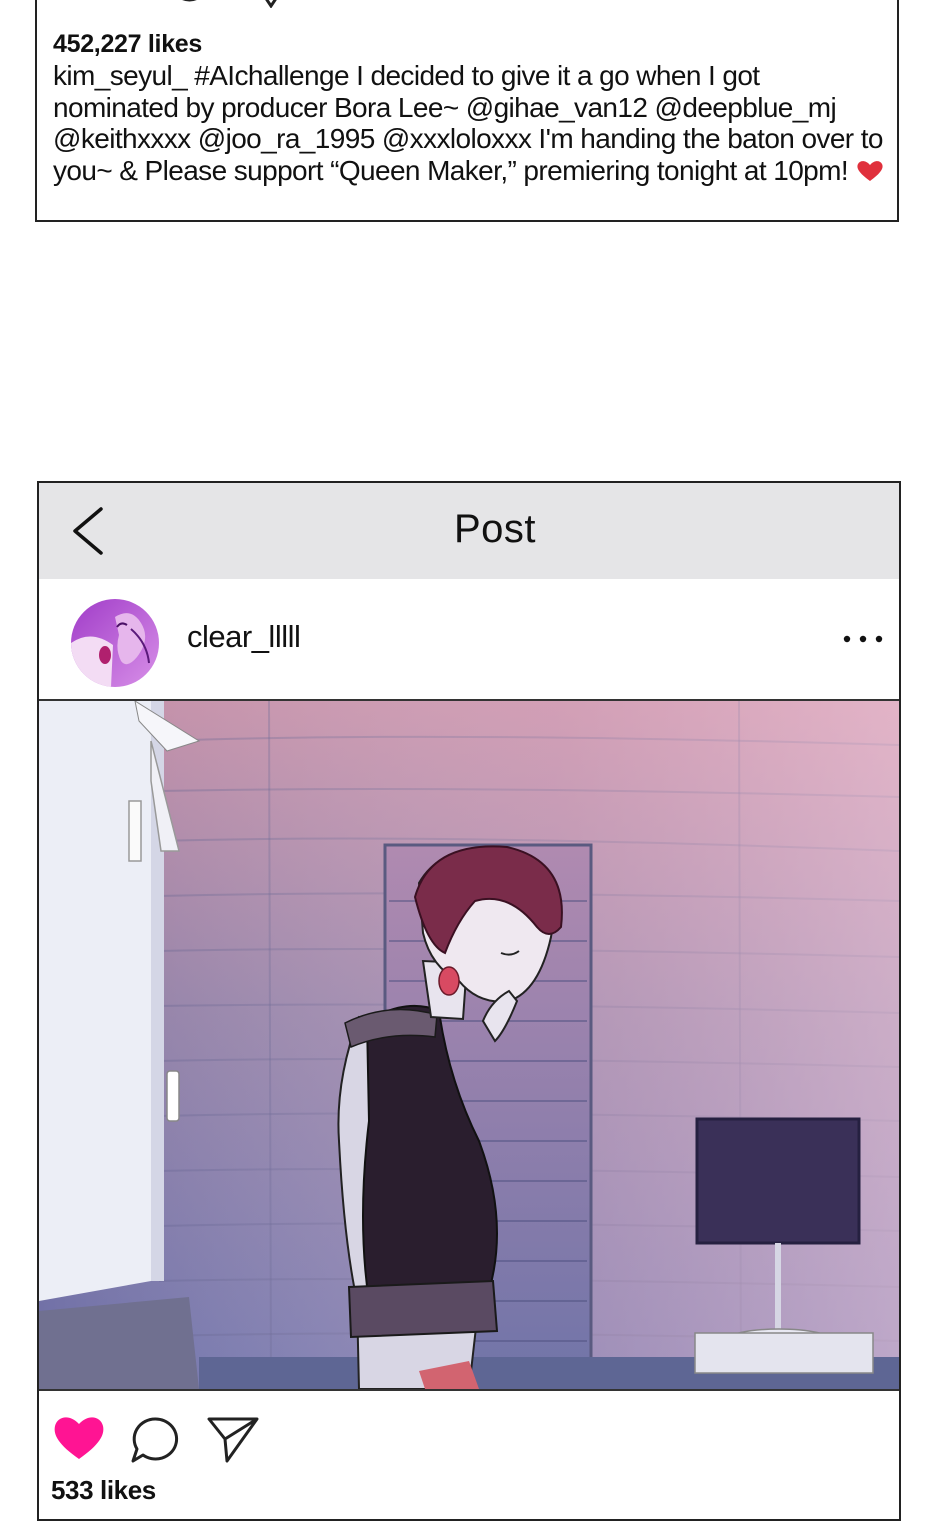 This screenshot has width=940, height=1521. What do you see at coordinates (120, 75) in the screenshot?
I see `caption-username: kim_seyul_` at bounding box center [120, 75].